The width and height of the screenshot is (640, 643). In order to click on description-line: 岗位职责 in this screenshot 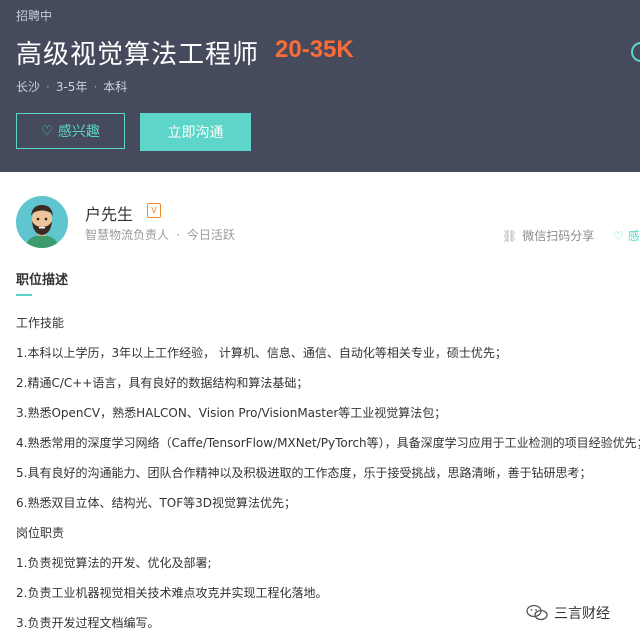, I will do `click(40, 533)`.